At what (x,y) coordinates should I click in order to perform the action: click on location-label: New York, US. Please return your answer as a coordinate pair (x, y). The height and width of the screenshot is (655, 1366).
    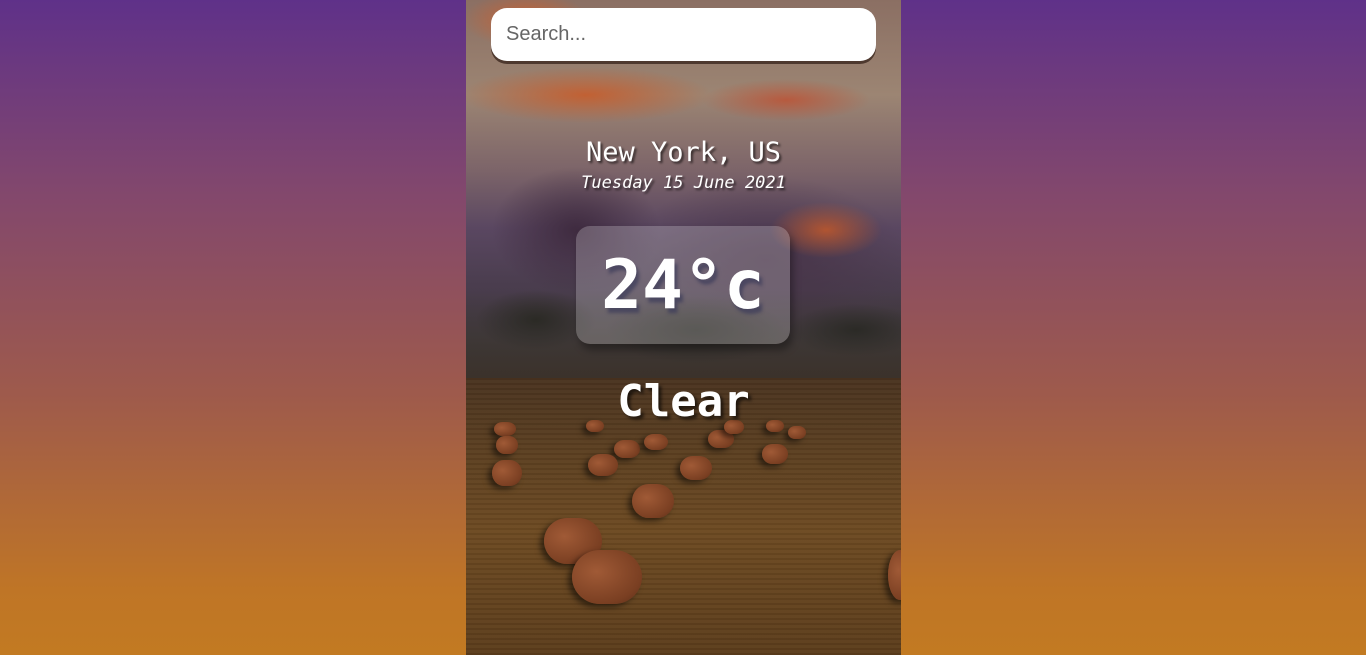
    Looking at the image, I should click on (683, 152).